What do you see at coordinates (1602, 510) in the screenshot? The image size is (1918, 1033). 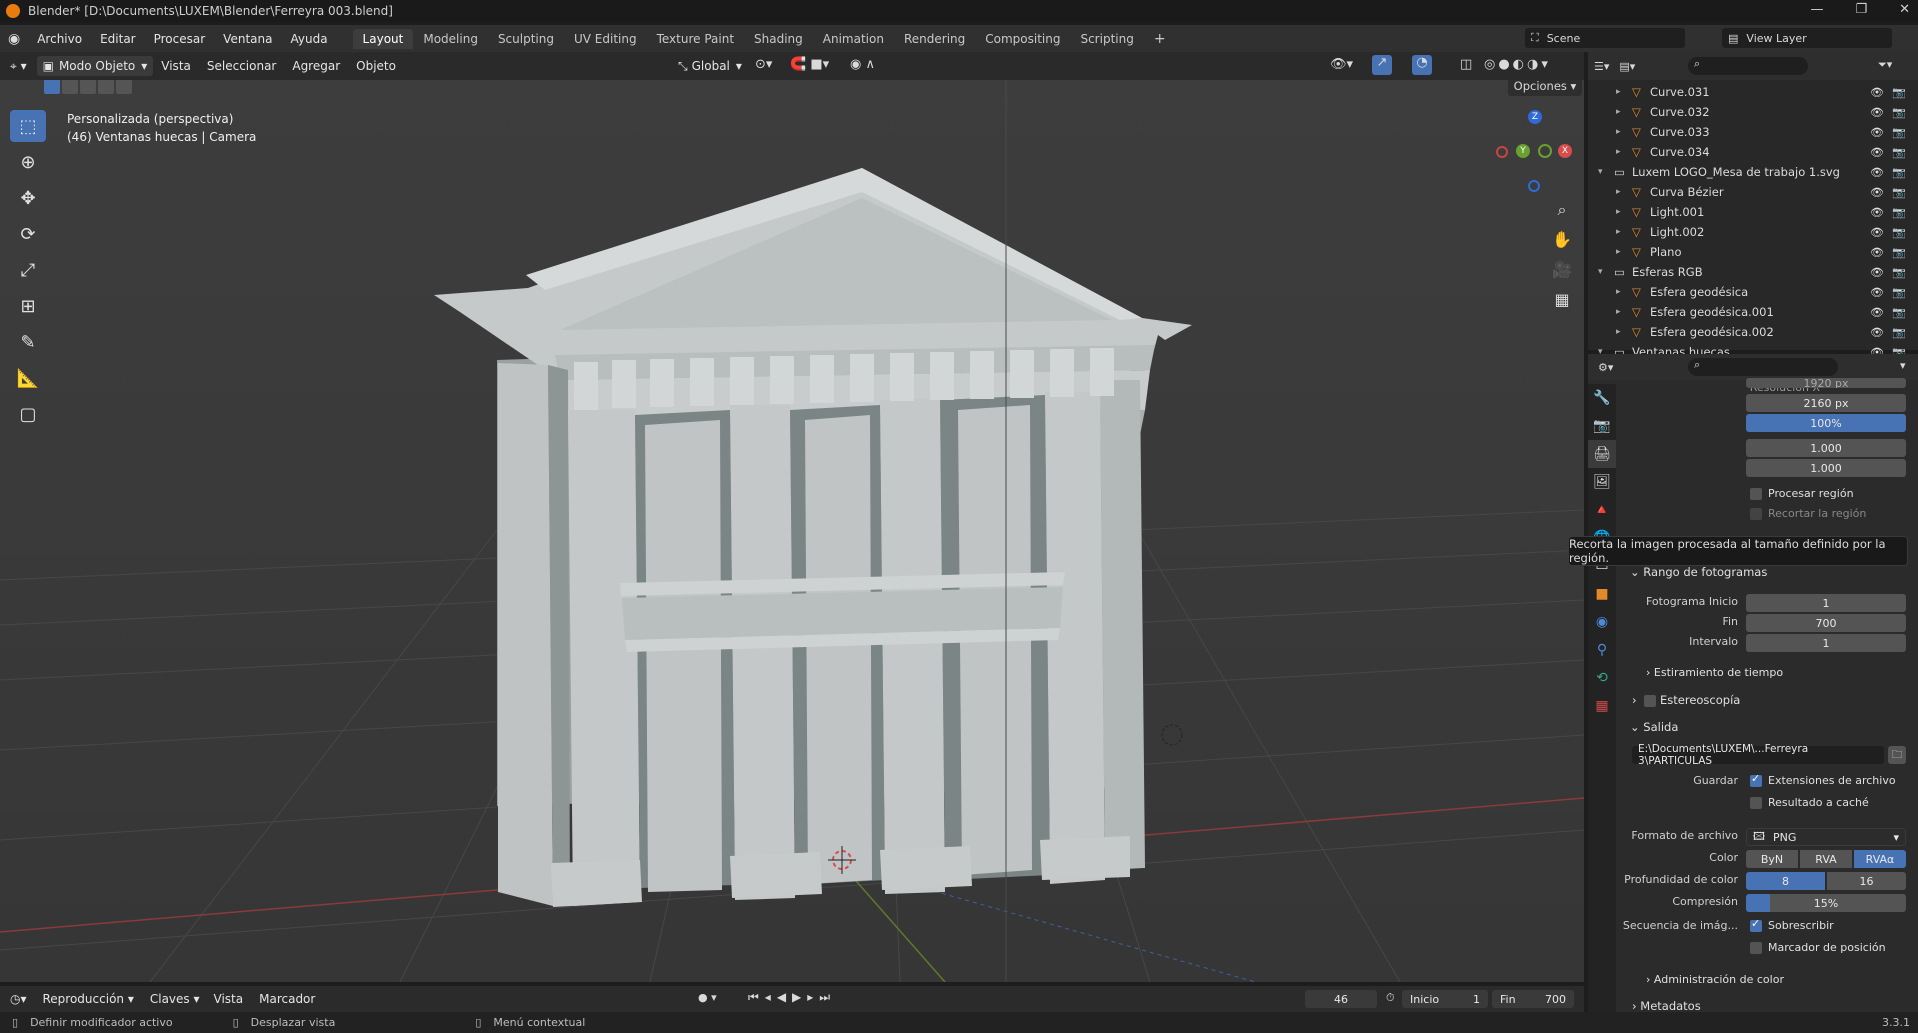 I see `scene-tab-icon: 🔺` at bounding box center [1602, 510].